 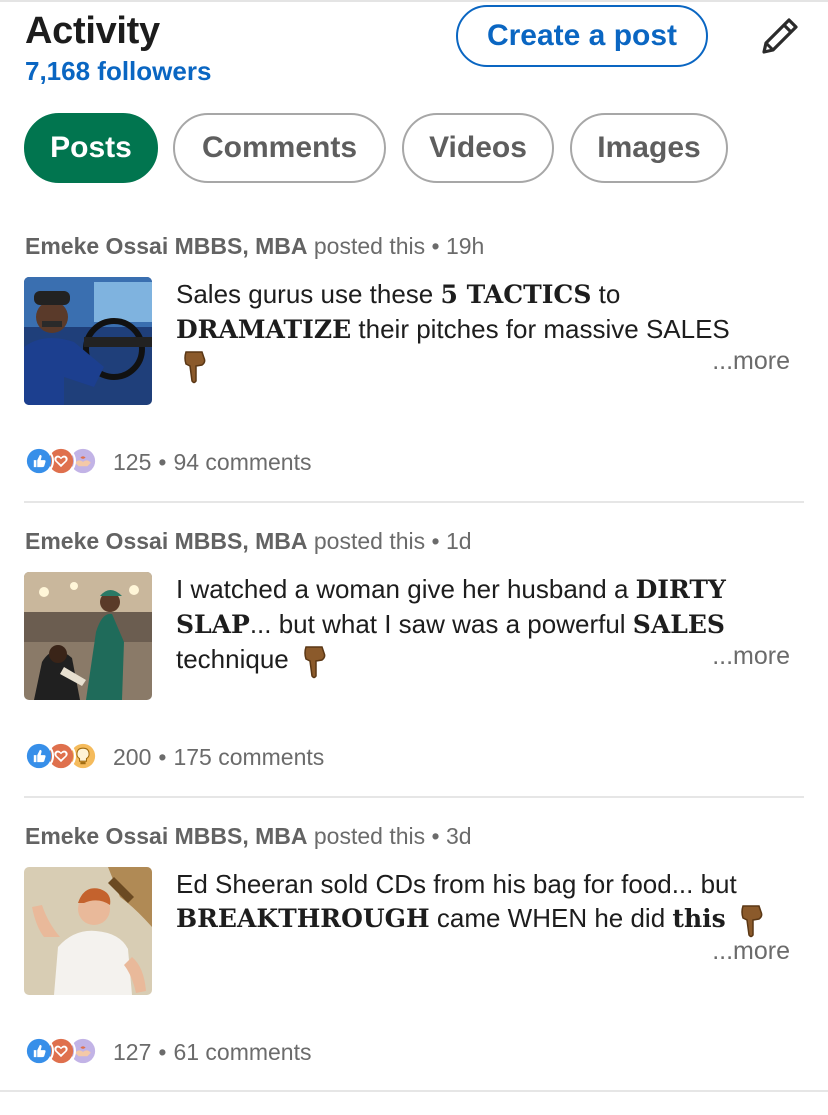 I want to click on post-meta: Emeke Ossai MBBS, MBA posted this • 1d, so click(x=248, y=541).